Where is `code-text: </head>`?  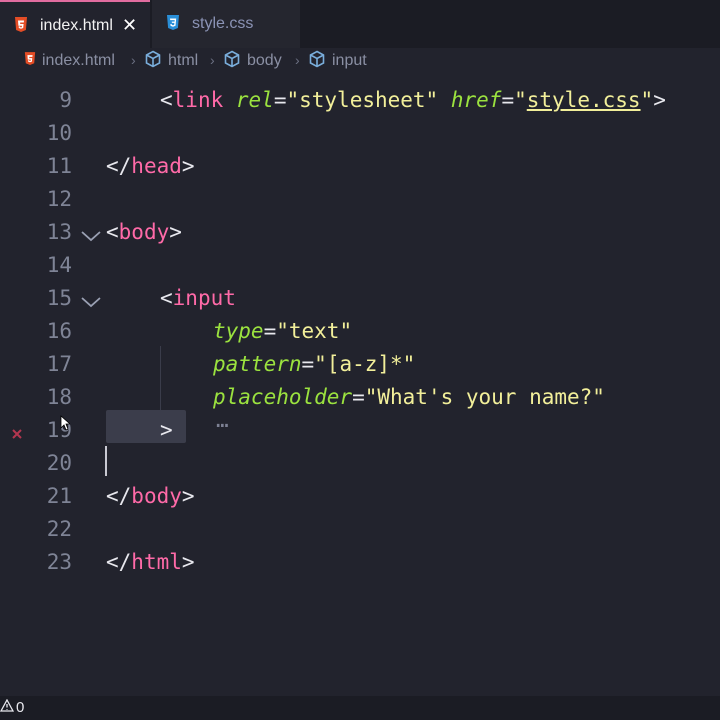
code-text: </head> is located at coordinates (150, 166).